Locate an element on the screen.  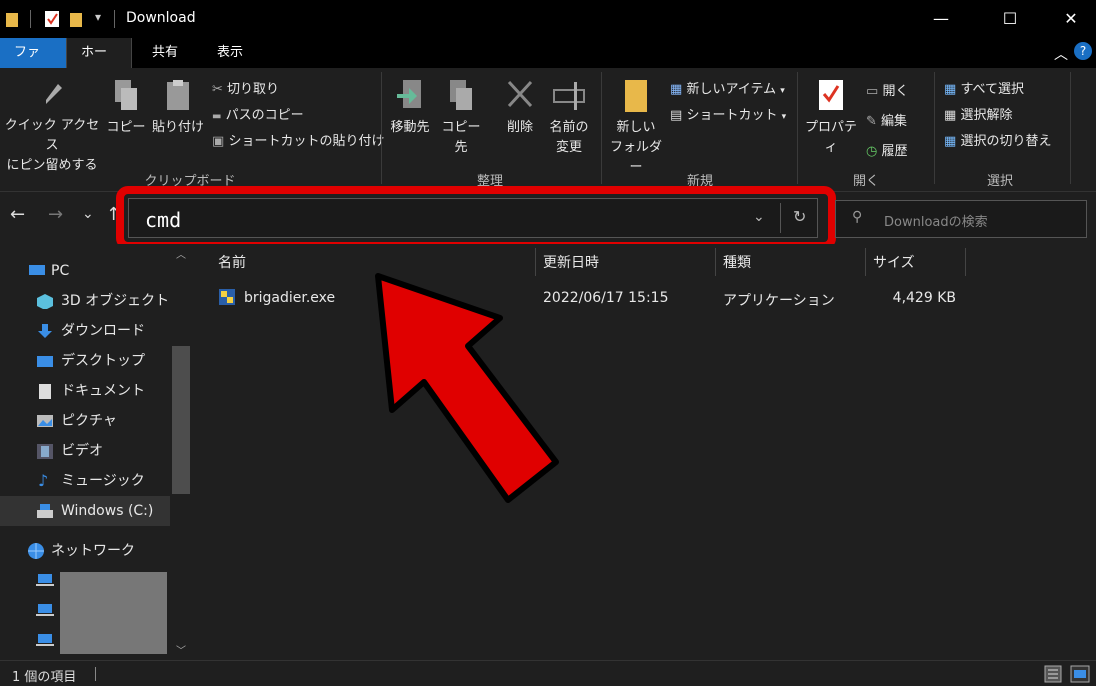
paste-label: 貼り付け is located at coordinates (177, 127).